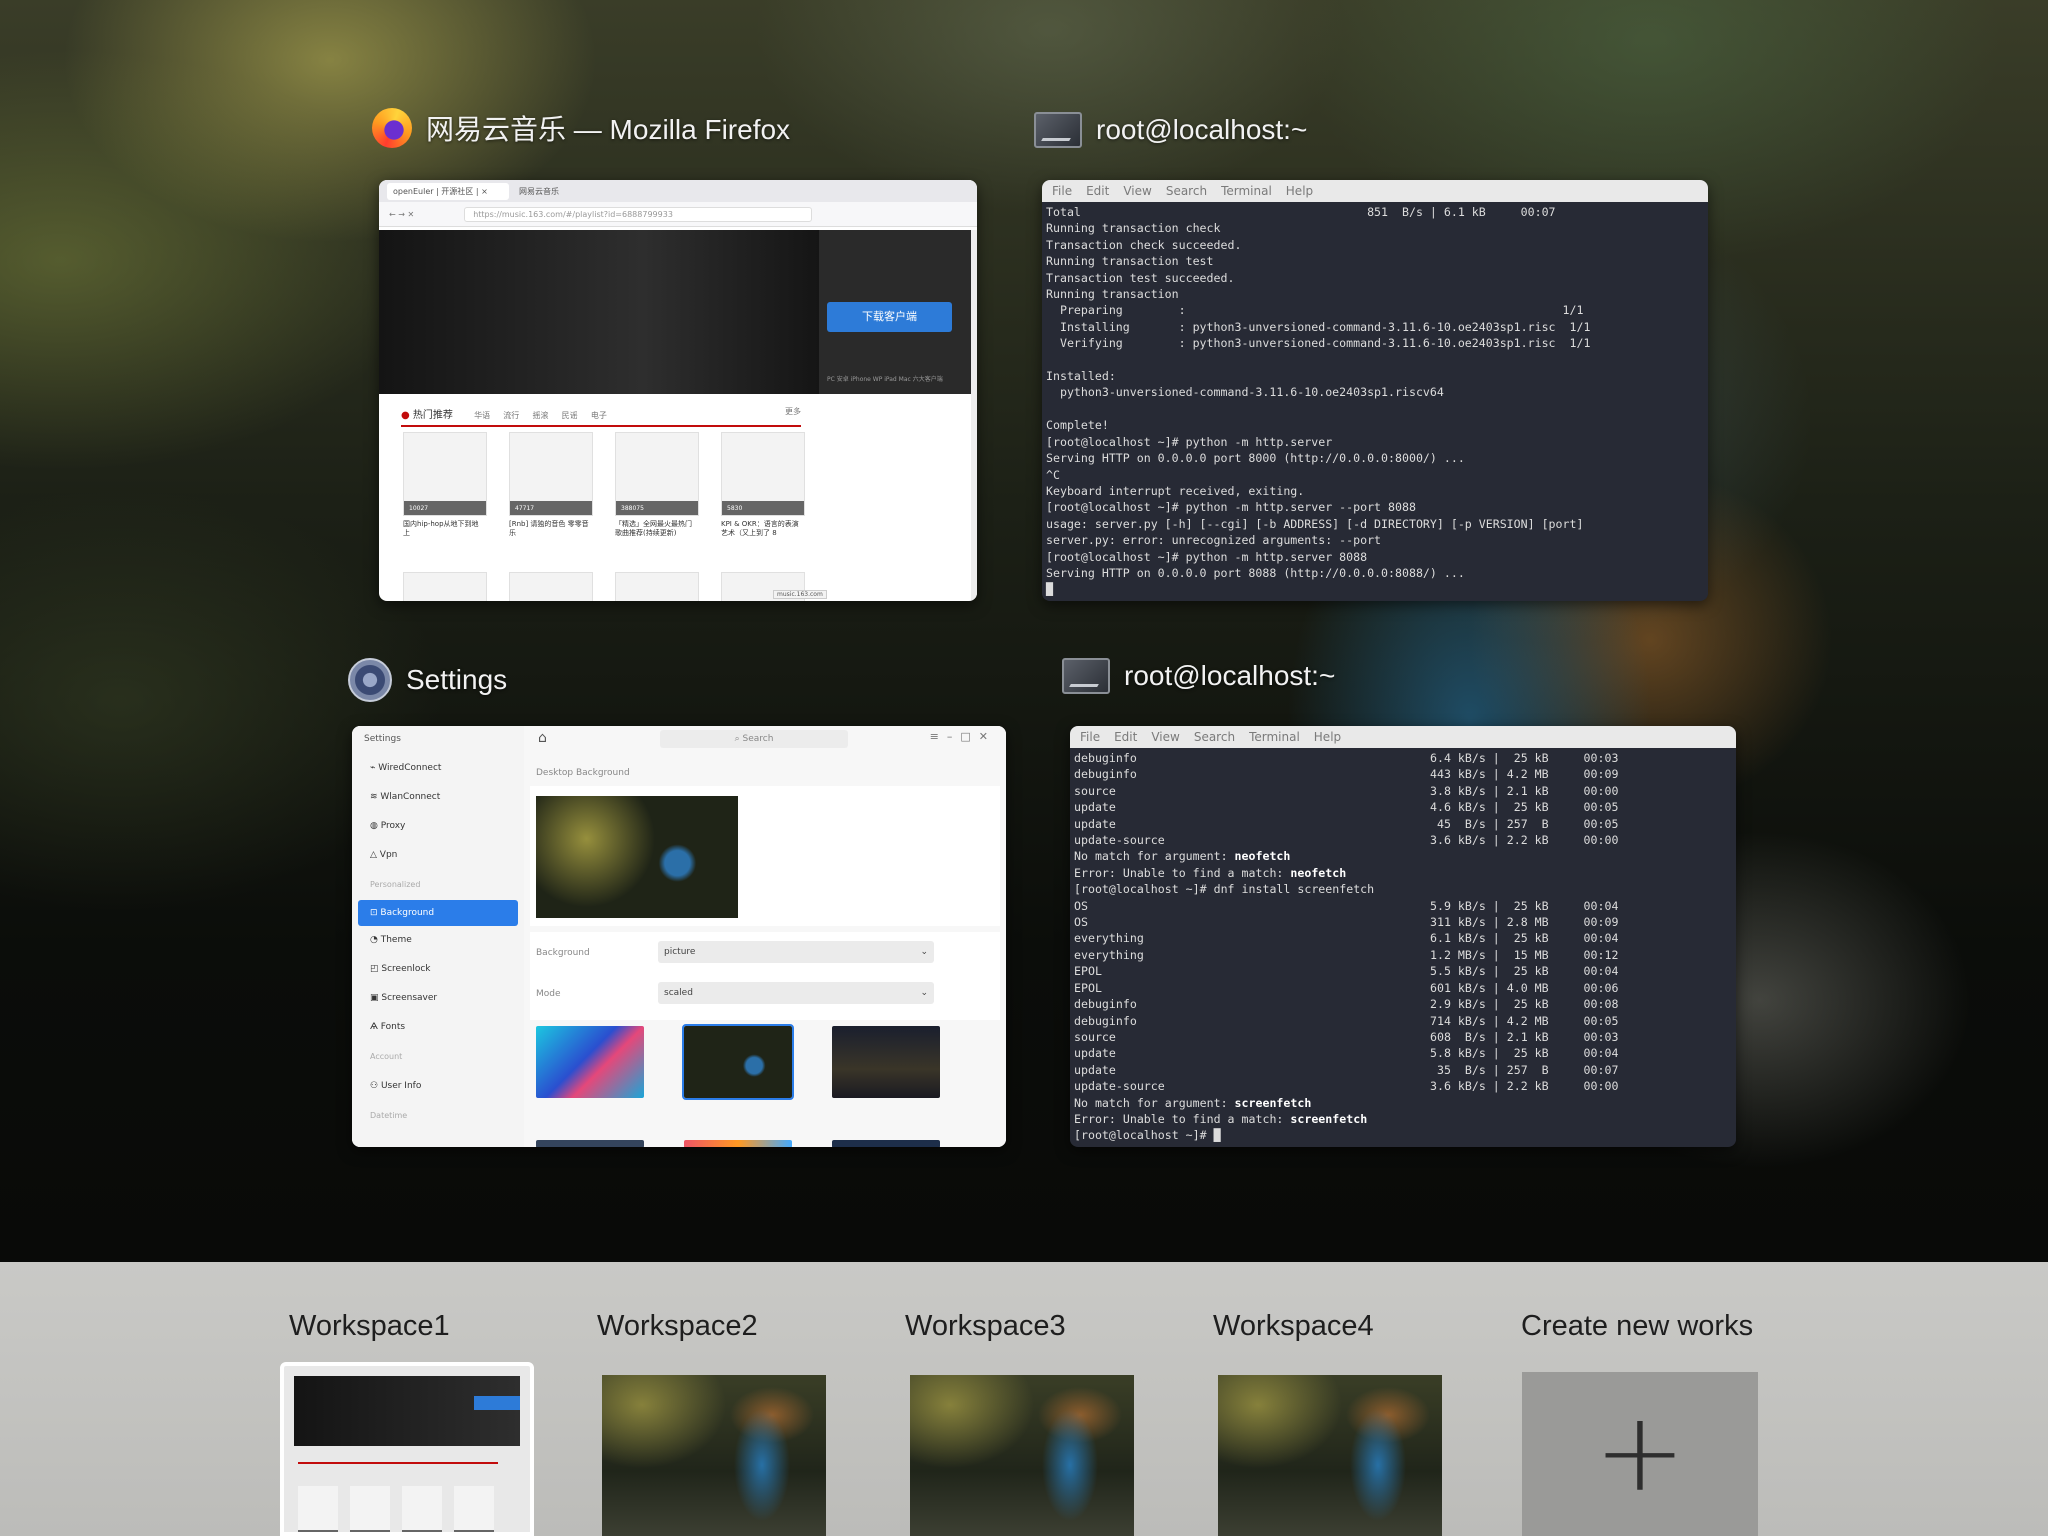  What do you see at coordinates (438, 998) in the screenshot?
I see `sidebar-item-screensaver: ▣ Screensaver` at bounding box center [438, 998].